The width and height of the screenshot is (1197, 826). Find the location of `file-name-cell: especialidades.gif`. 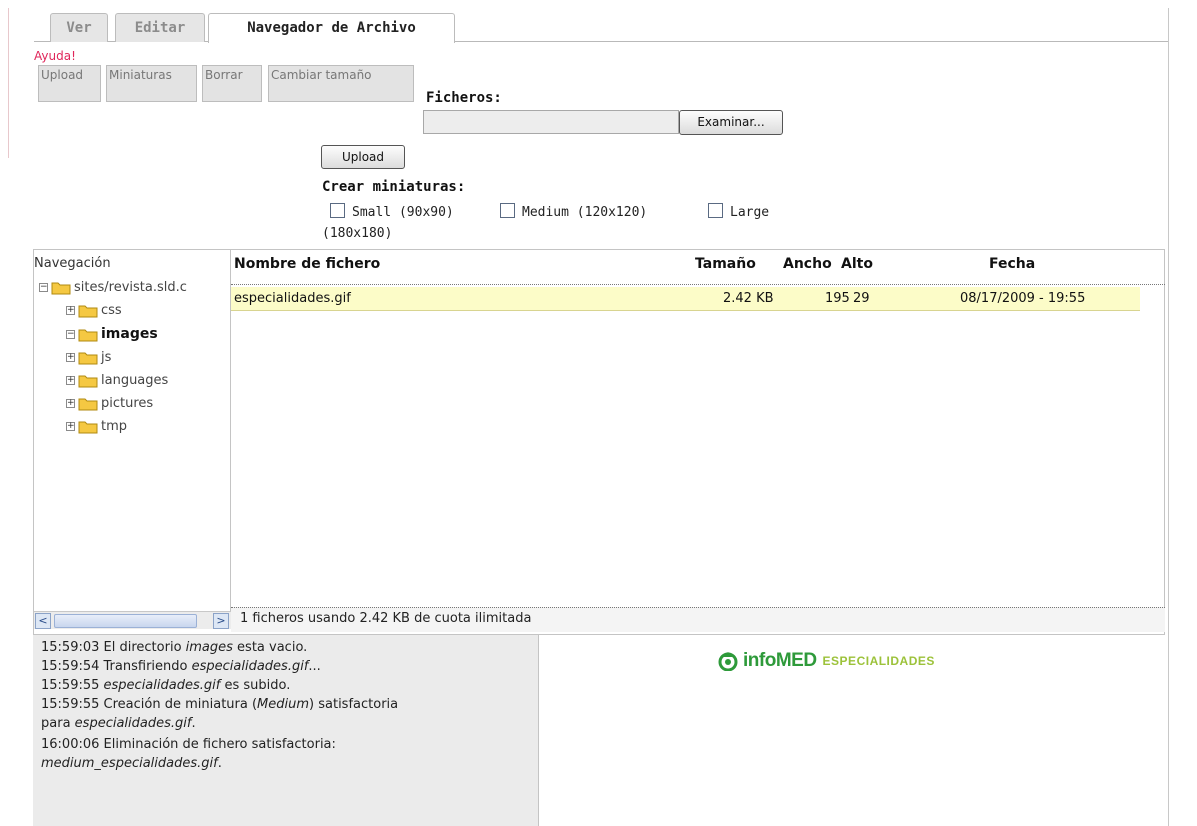

file-name-cell: especialidades.gif is located at coordinates (292, 298).